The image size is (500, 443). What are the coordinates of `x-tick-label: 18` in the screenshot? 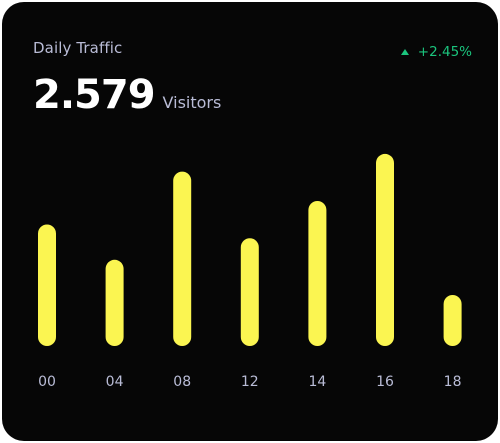 It's located at (453, 382).